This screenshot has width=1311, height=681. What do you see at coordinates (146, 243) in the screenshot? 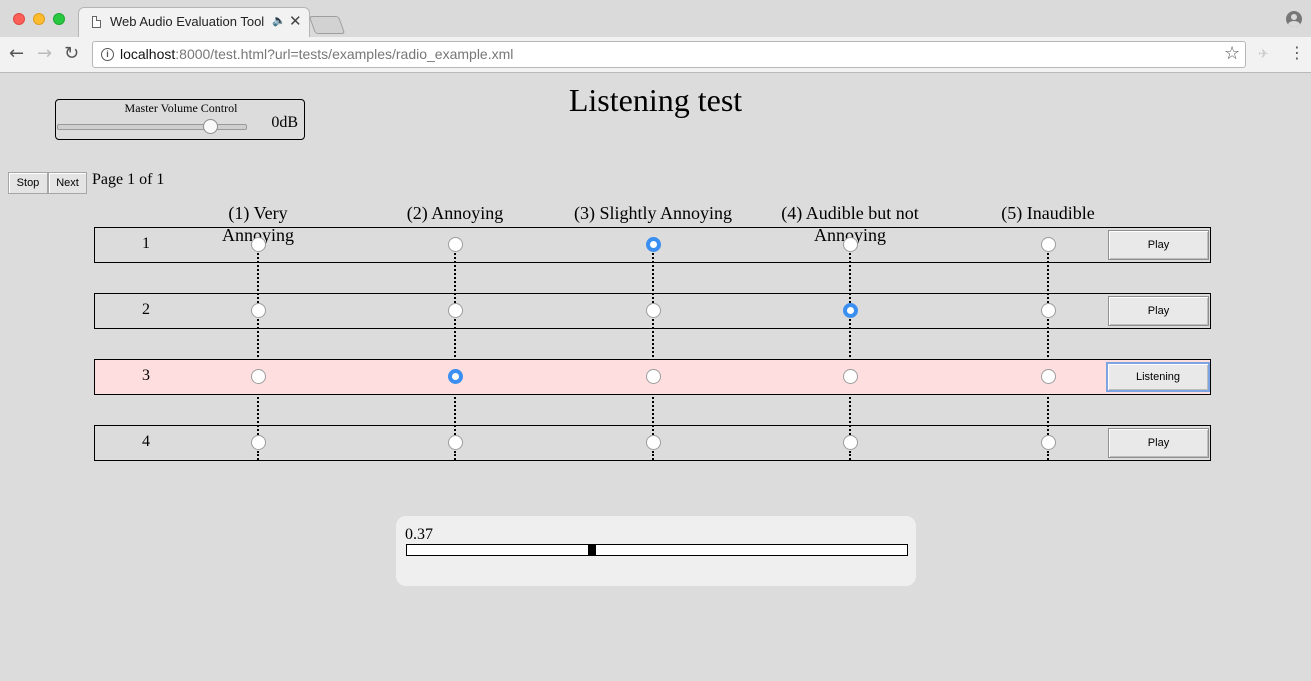
I see `row-number: 1` at bounding box center [146, 243].